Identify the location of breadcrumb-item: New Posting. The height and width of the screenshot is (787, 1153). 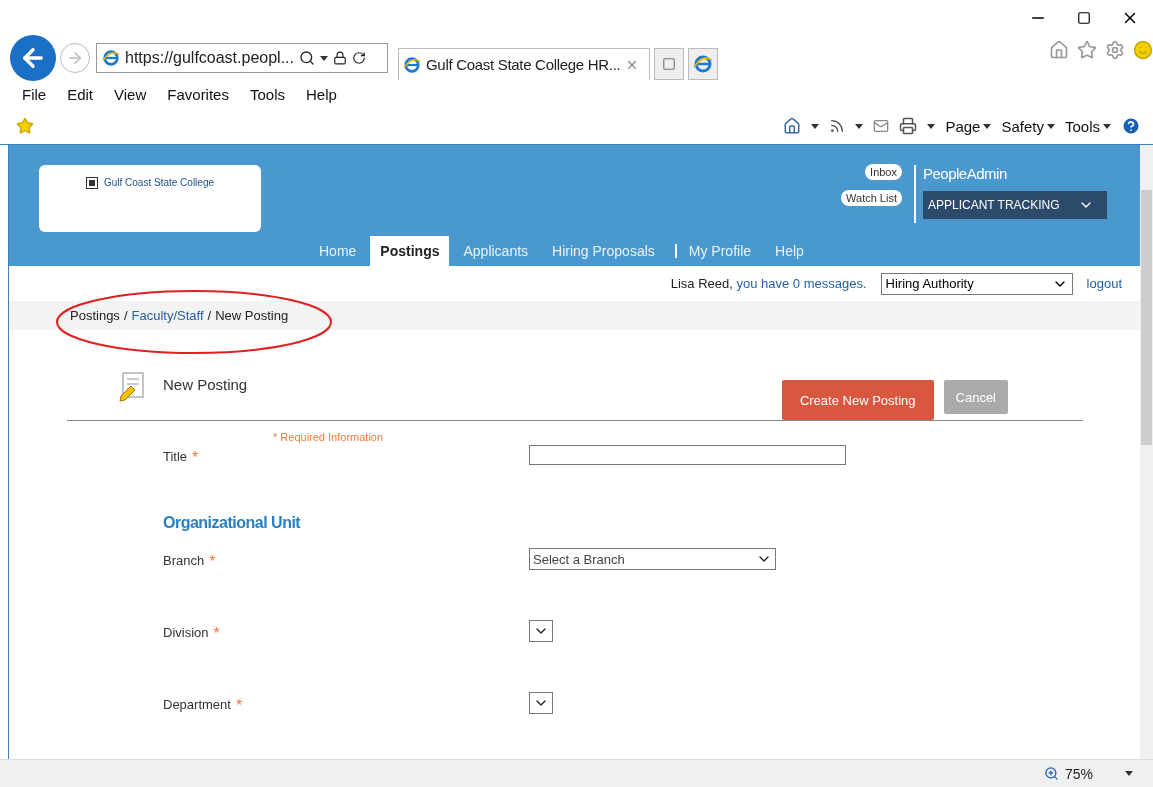
(252, 315).